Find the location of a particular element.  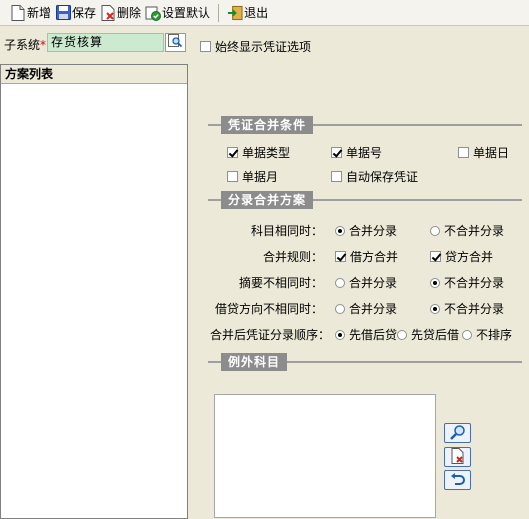

auto-save-option: 自动保存凭证 is located at coordinates (374, 176).